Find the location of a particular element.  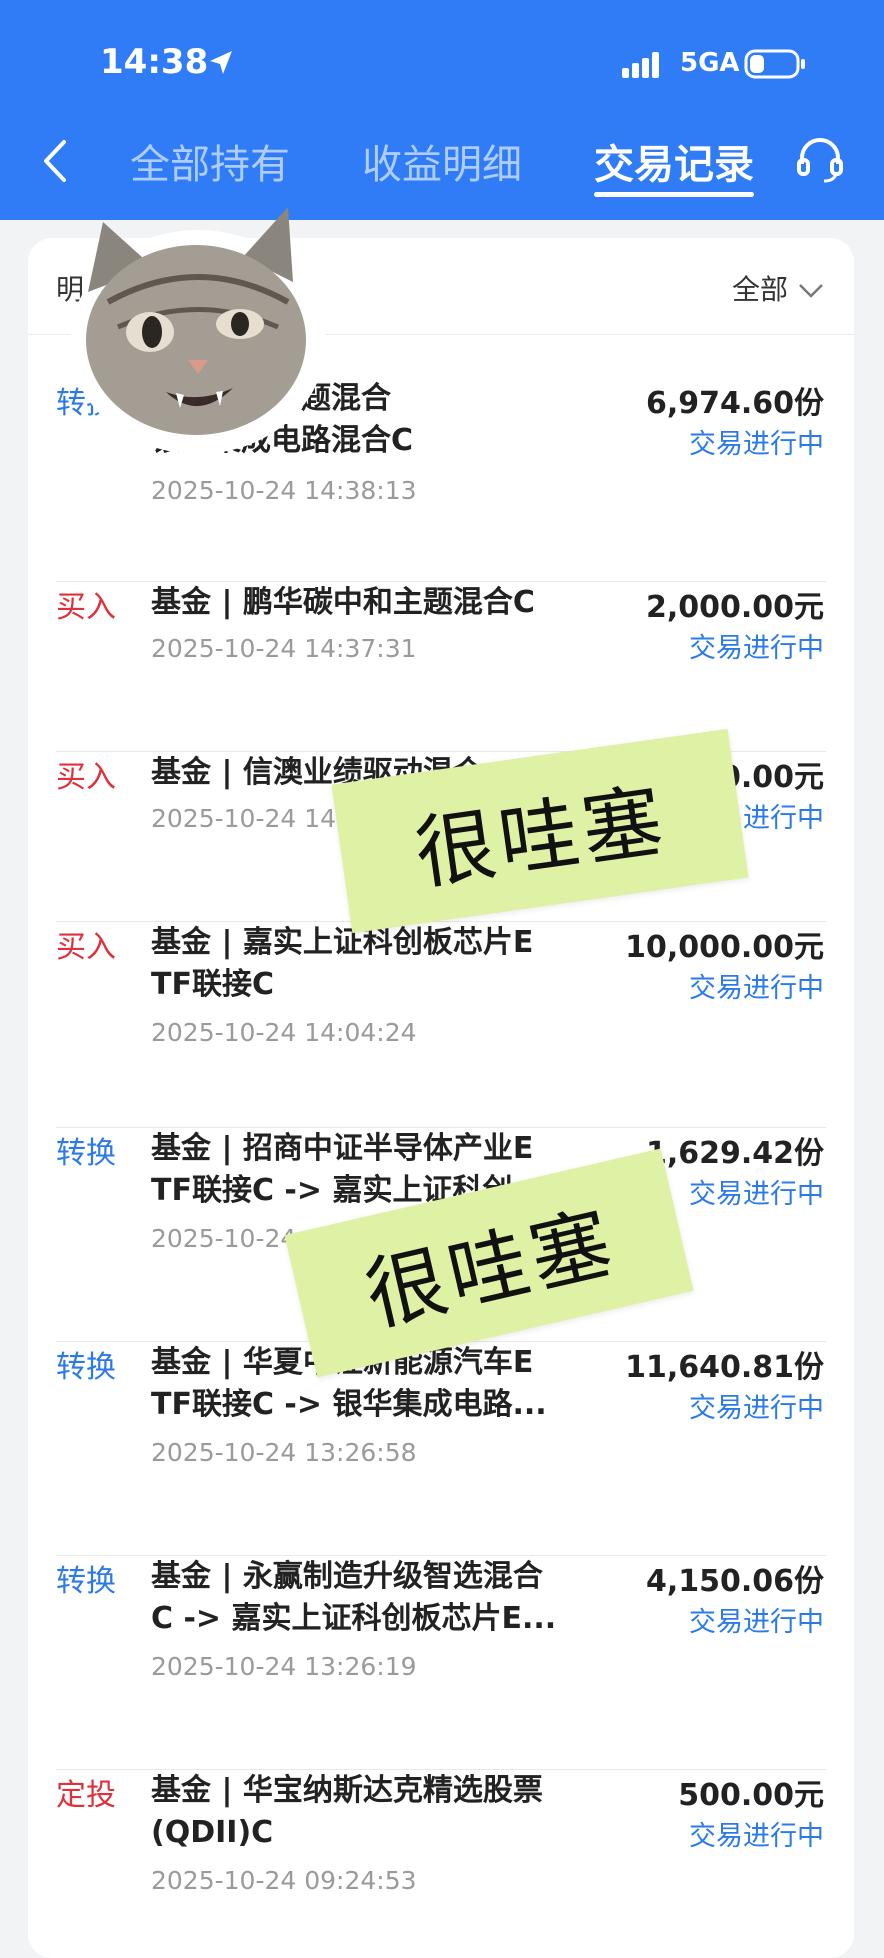

signal-icon is located at coordinates (640, 65).